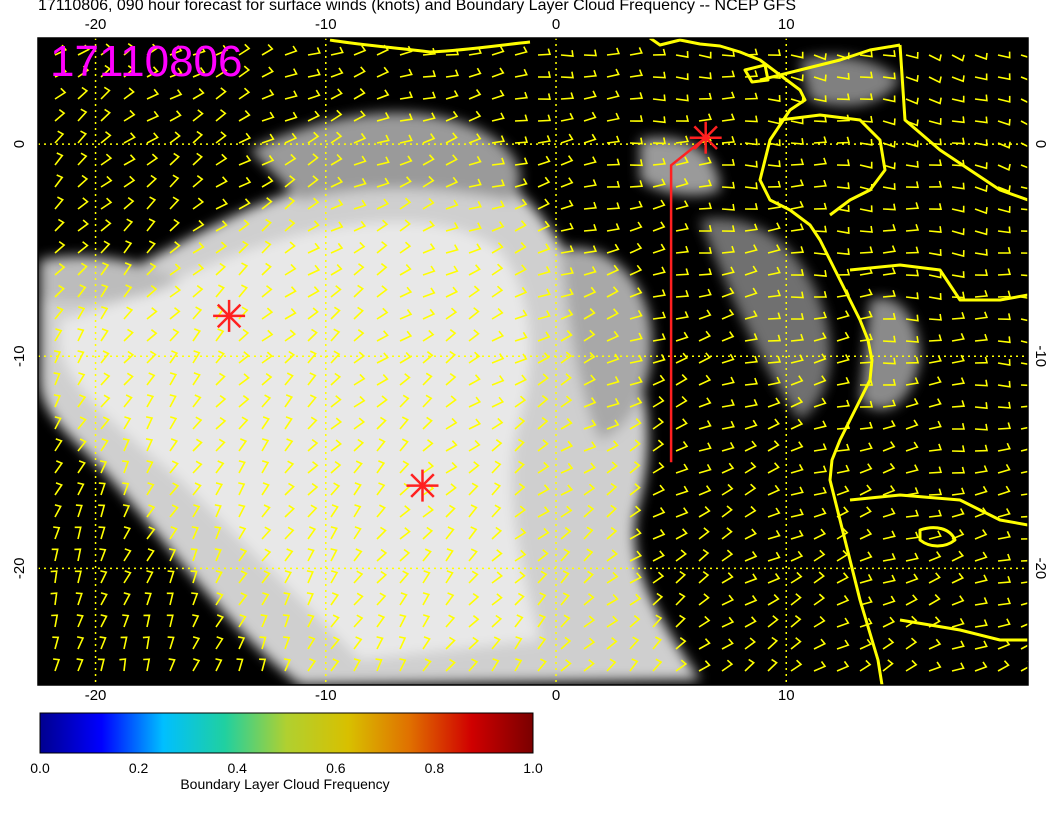 The image size is (1056, 816). Describe the element at coordinates (19, 144) in the screenshot. I see `lat-tick-left: 0` at that location.